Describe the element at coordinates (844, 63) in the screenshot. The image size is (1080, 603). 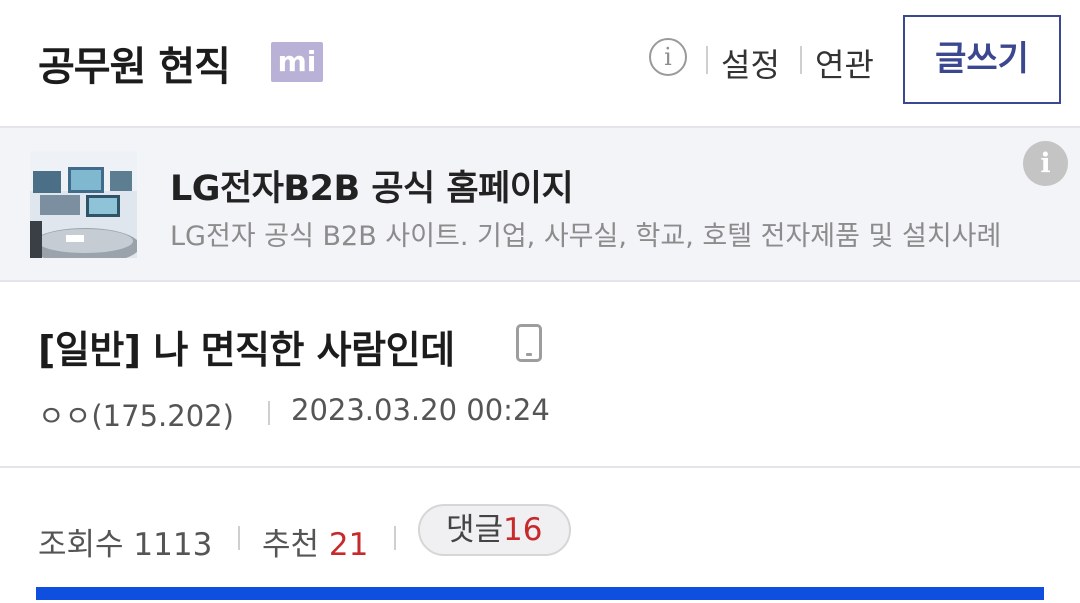
I see `related-link: 연관` at that location.